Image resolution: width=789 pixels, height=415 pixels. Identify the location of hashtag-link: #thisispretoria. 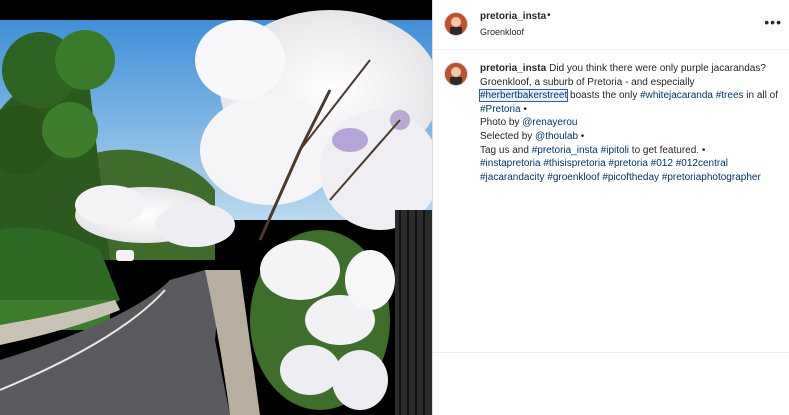
(574, 163).